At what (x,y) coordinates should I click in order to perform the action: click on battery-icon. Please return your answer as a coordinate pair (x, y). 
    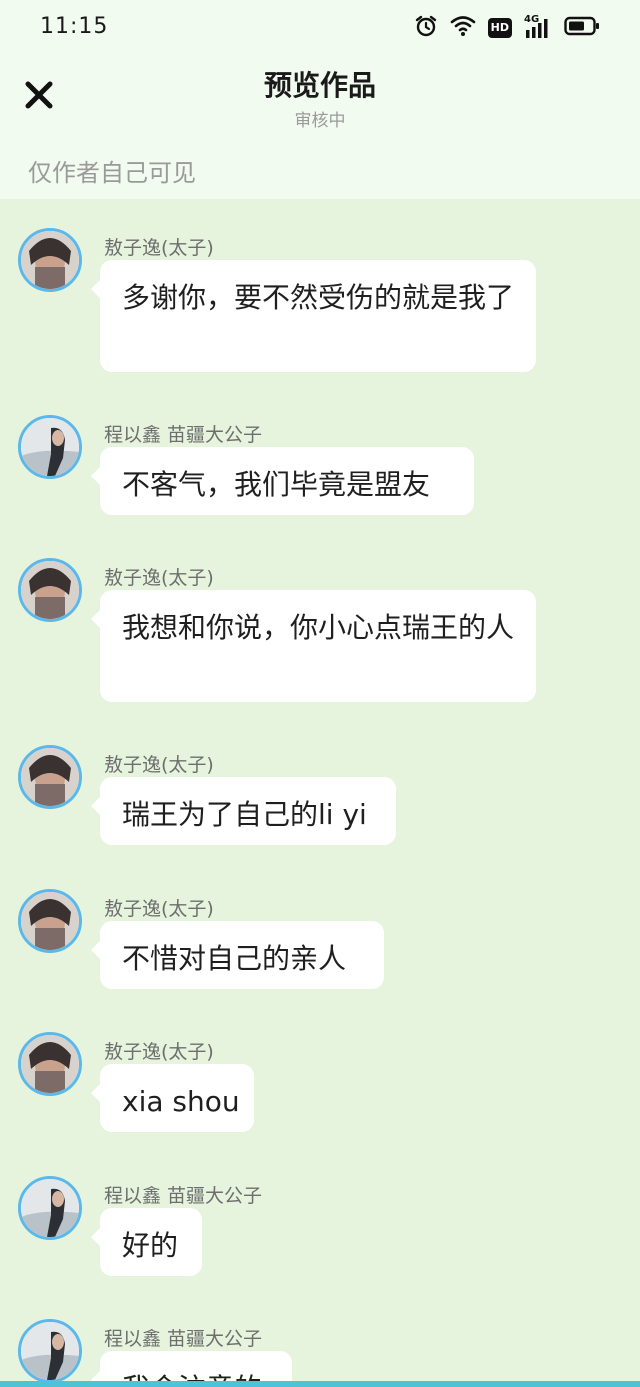
    Looking at the image, I should click on (582, 28).